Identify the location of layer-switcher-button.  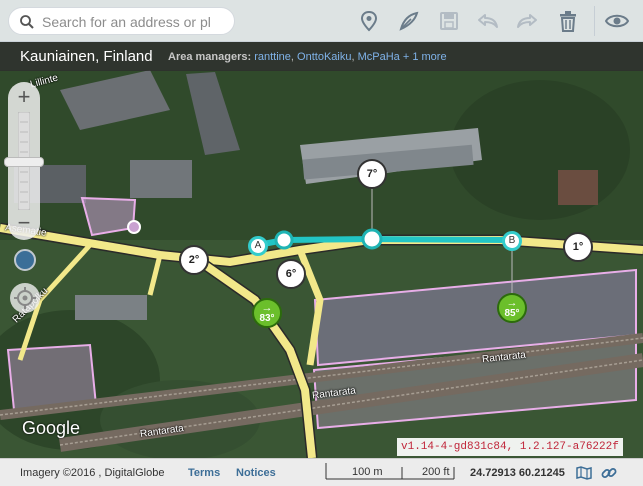
(25, 260).